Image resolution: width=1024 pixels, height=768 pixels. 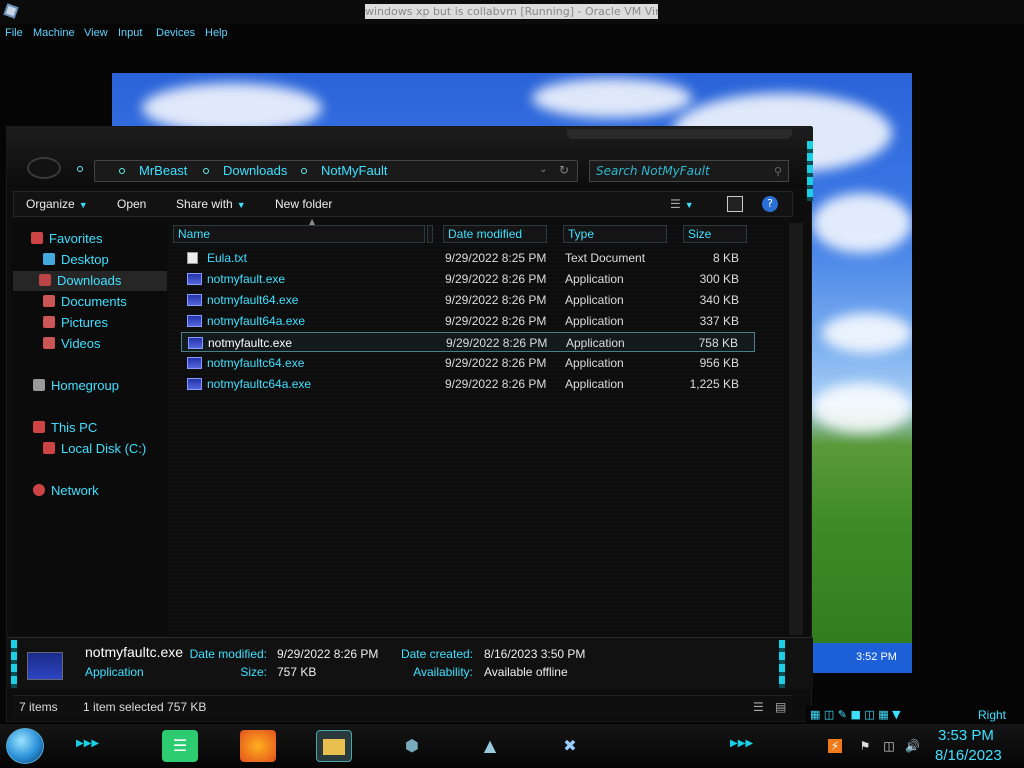 I want to click on vbox-menu-bar: File Machine View Input Devices Help, so click(x=512, y=34).